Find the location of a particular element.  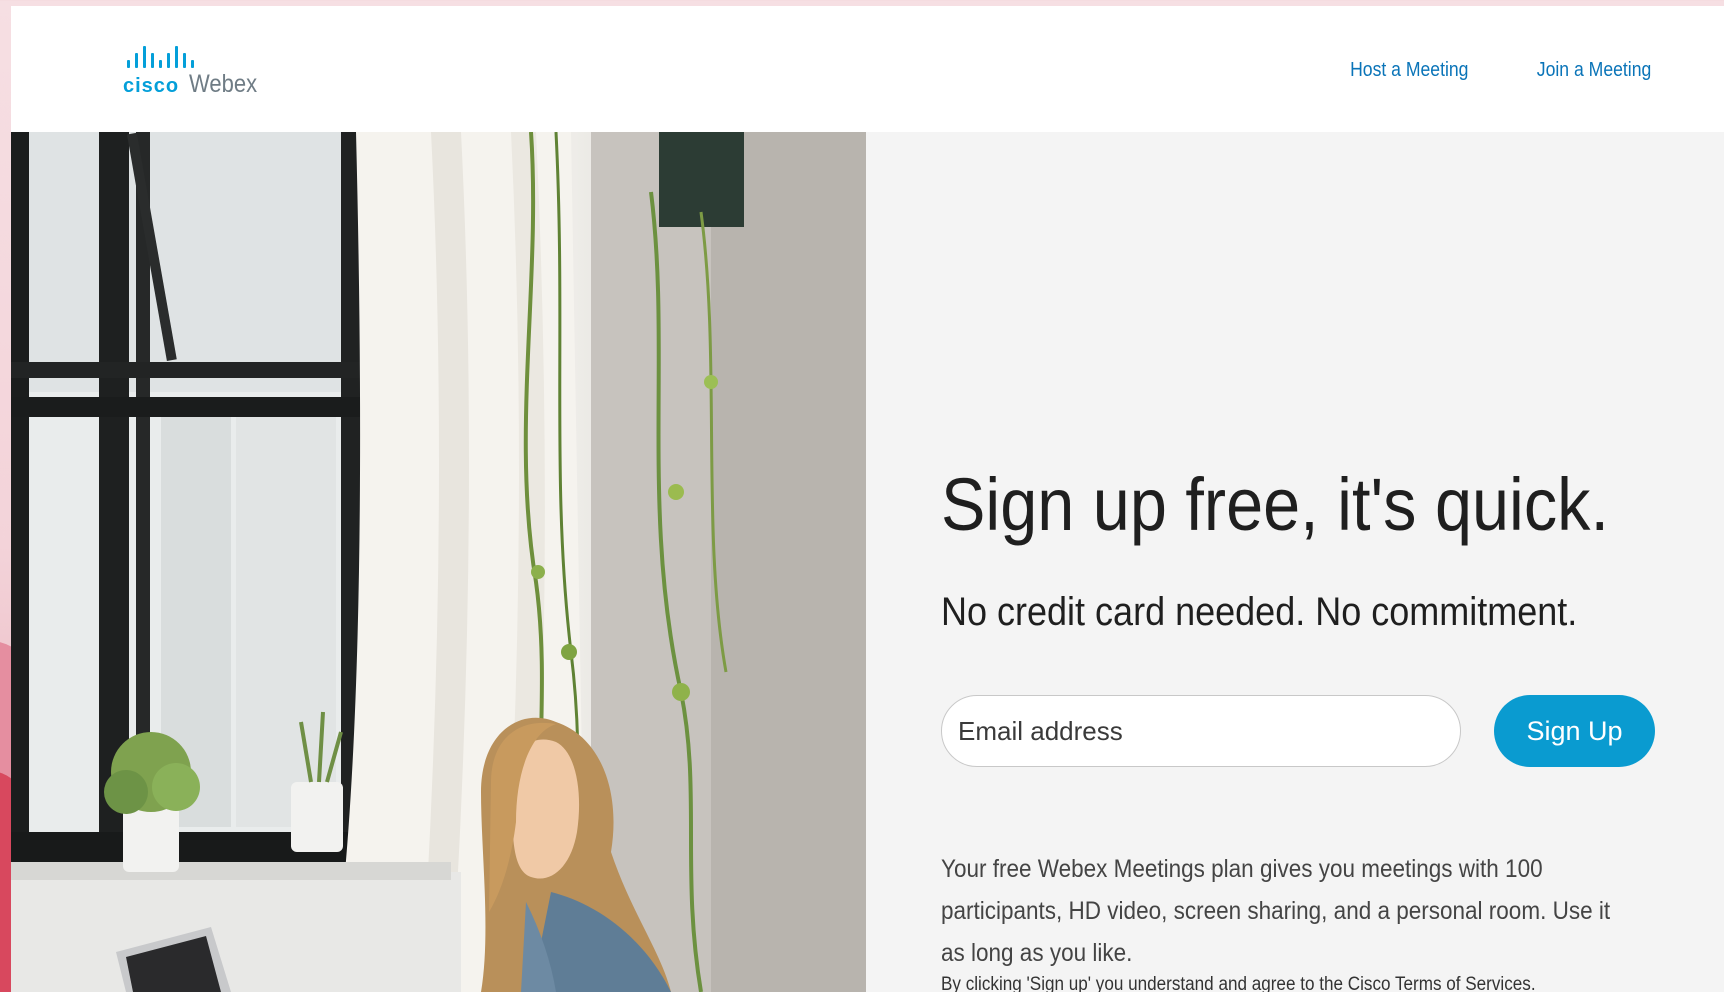

join-meeting-link: Join a Meeting is located at coordinates (1594, 70).